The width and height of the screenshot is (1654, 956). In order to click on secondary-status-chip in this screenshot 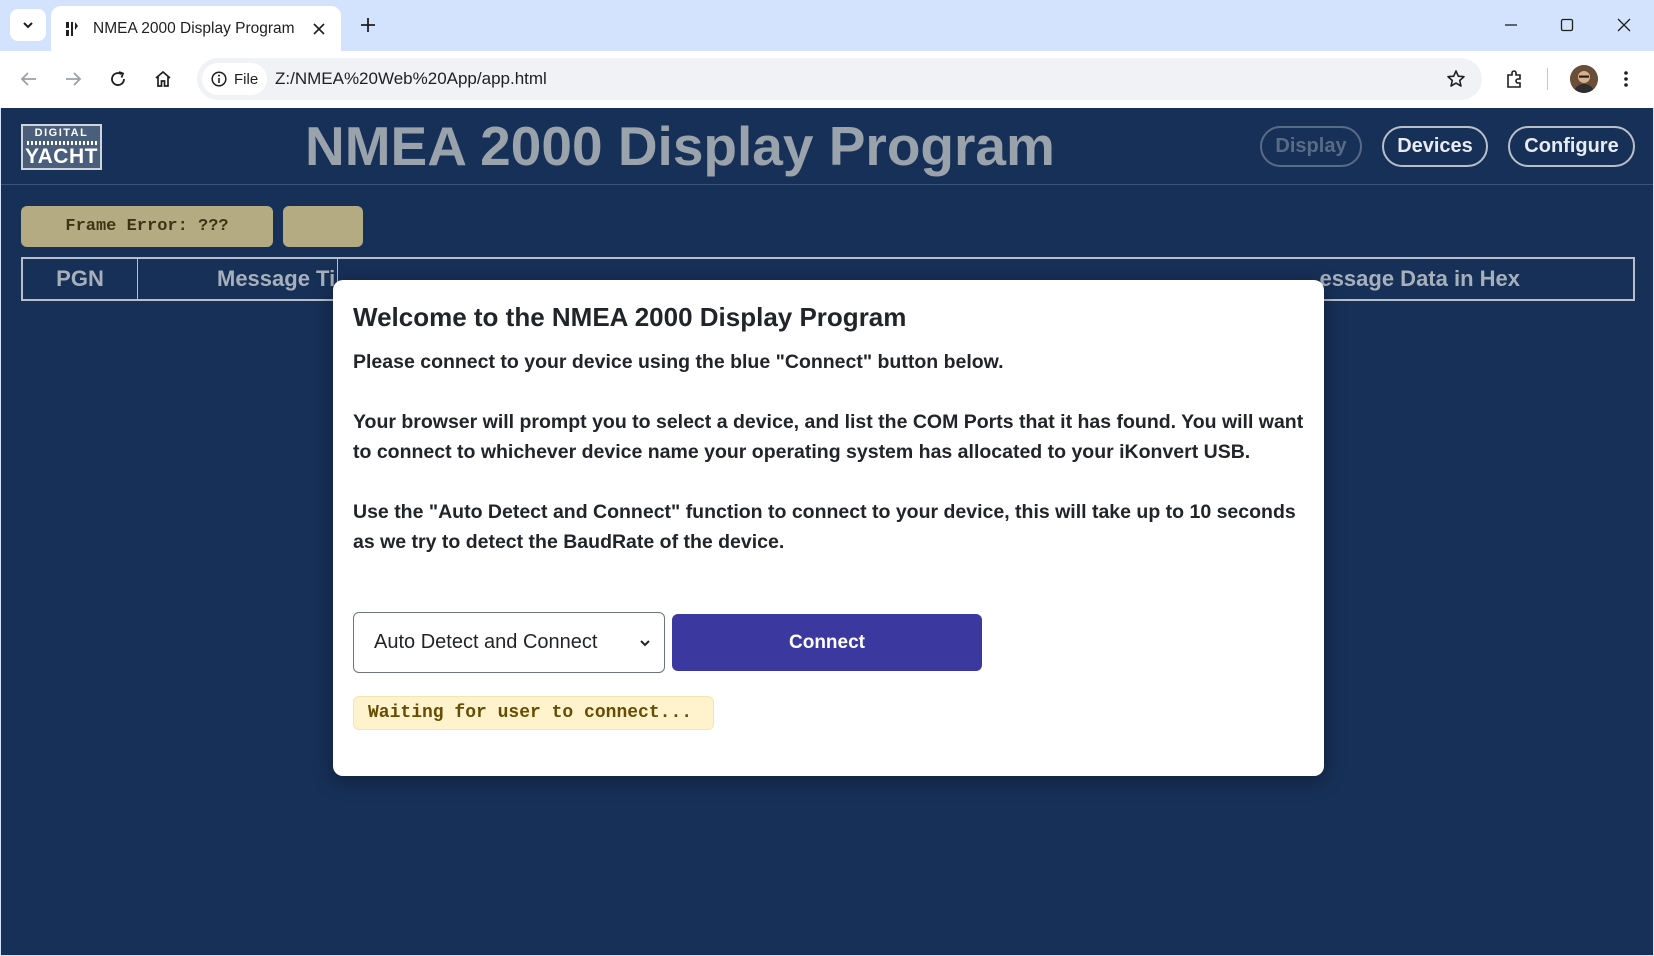, I will do `click(323, 226)`.